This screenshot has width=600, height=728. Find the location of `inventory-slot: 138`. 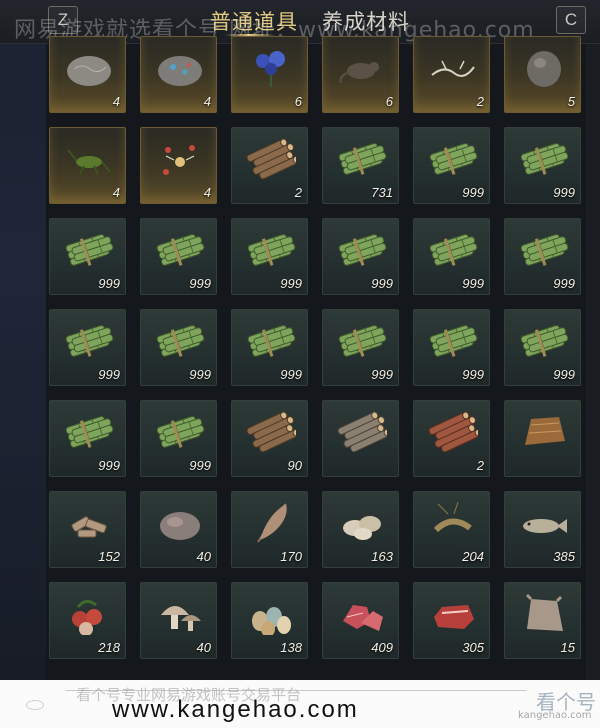

inventory-slot: 138 is located at coordinates (269, 620).